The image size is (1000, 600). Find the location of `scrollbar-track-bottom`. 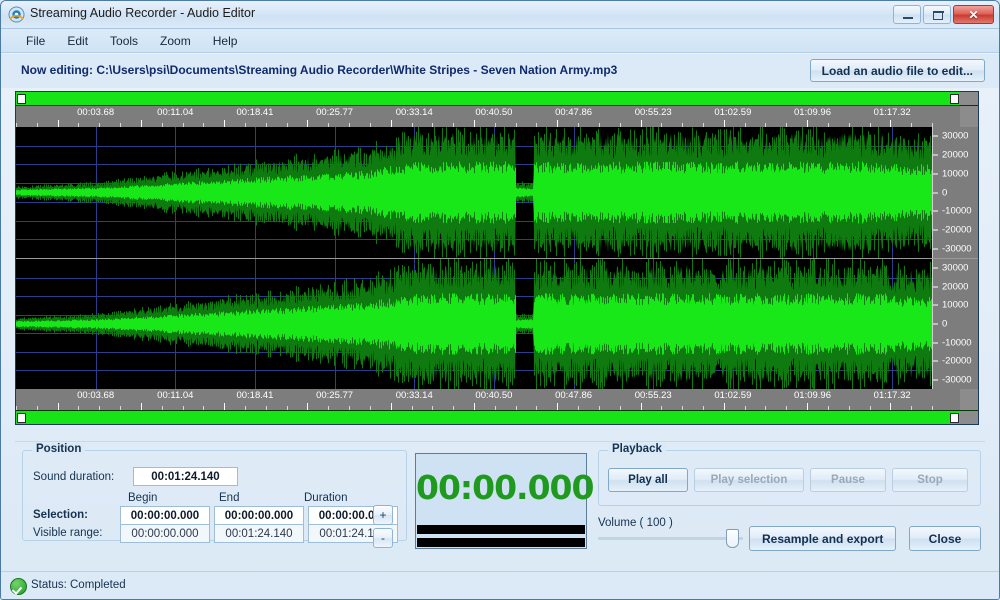

scrollbar-track-bottom is located at coordinates (488, 417).